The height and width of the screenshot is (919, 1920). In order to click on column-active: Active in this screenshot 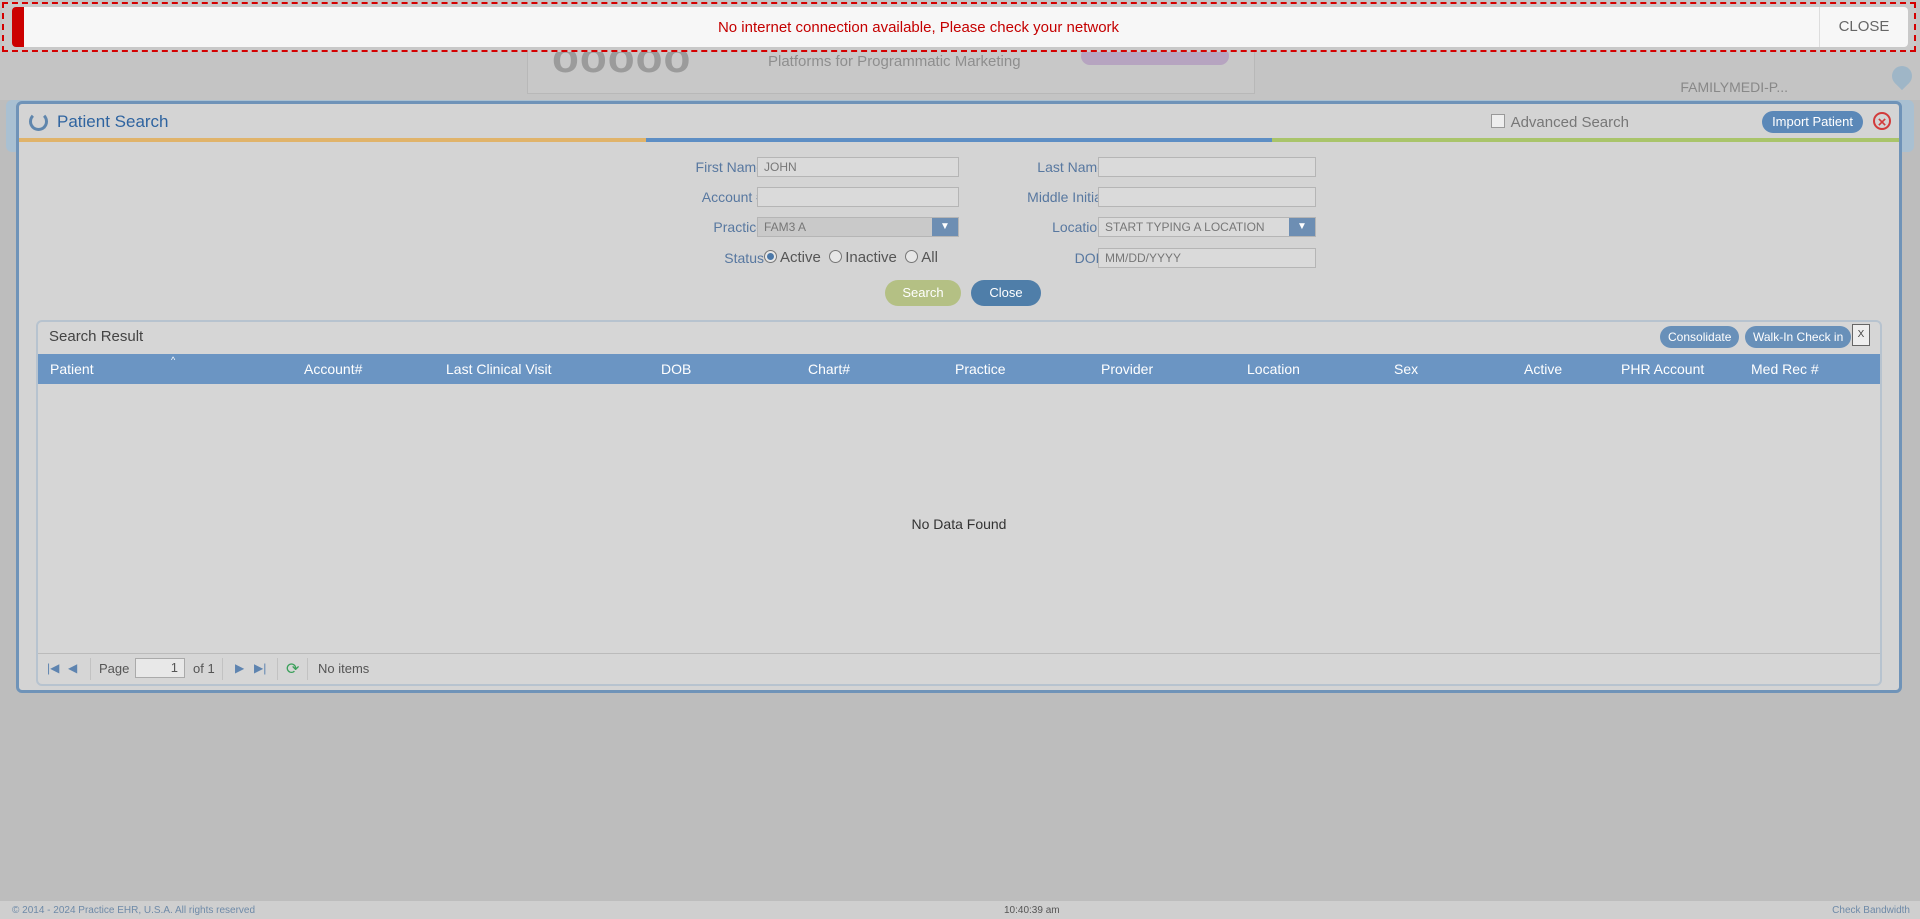, I will do `click(1543, 369)`.